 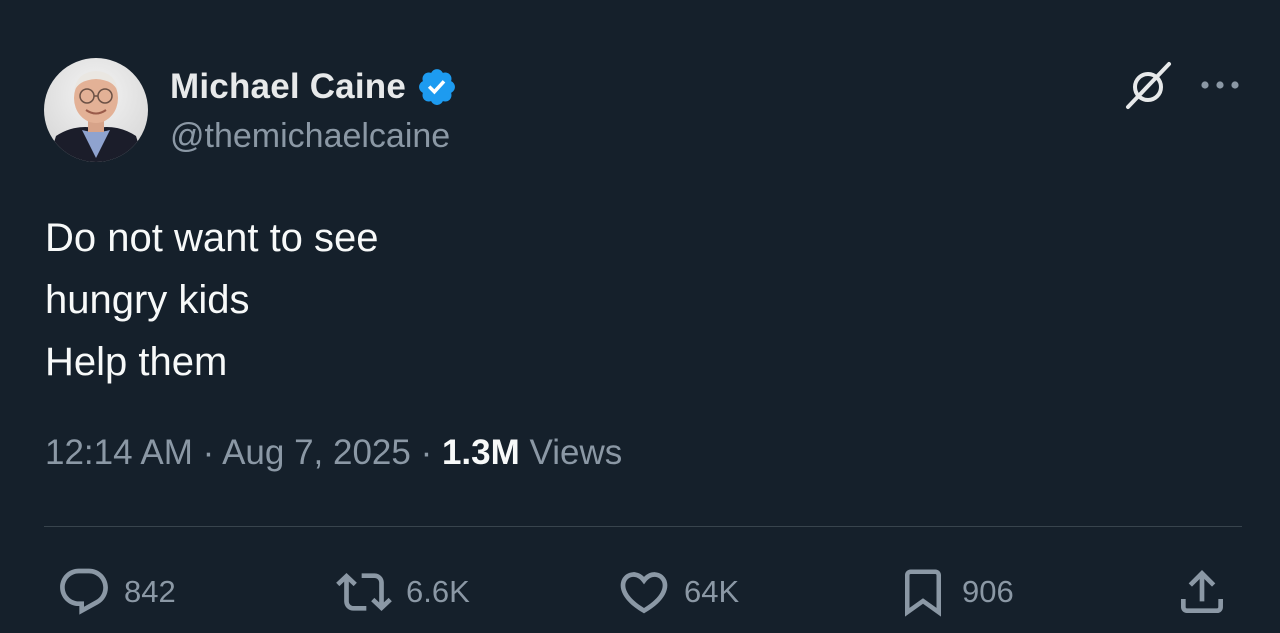 What do you see at coordinates (364, 592) in the screenshot?
I see `repost-icon` at bounding box center [364, 592].